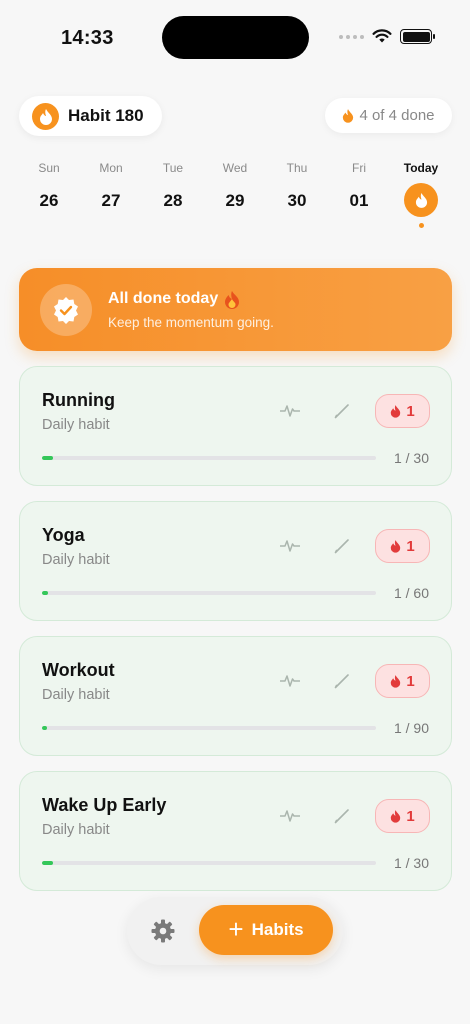 The width and height of the screenshot is (470, 1024). I want to click on day-name: Thu, so click(297, 168).